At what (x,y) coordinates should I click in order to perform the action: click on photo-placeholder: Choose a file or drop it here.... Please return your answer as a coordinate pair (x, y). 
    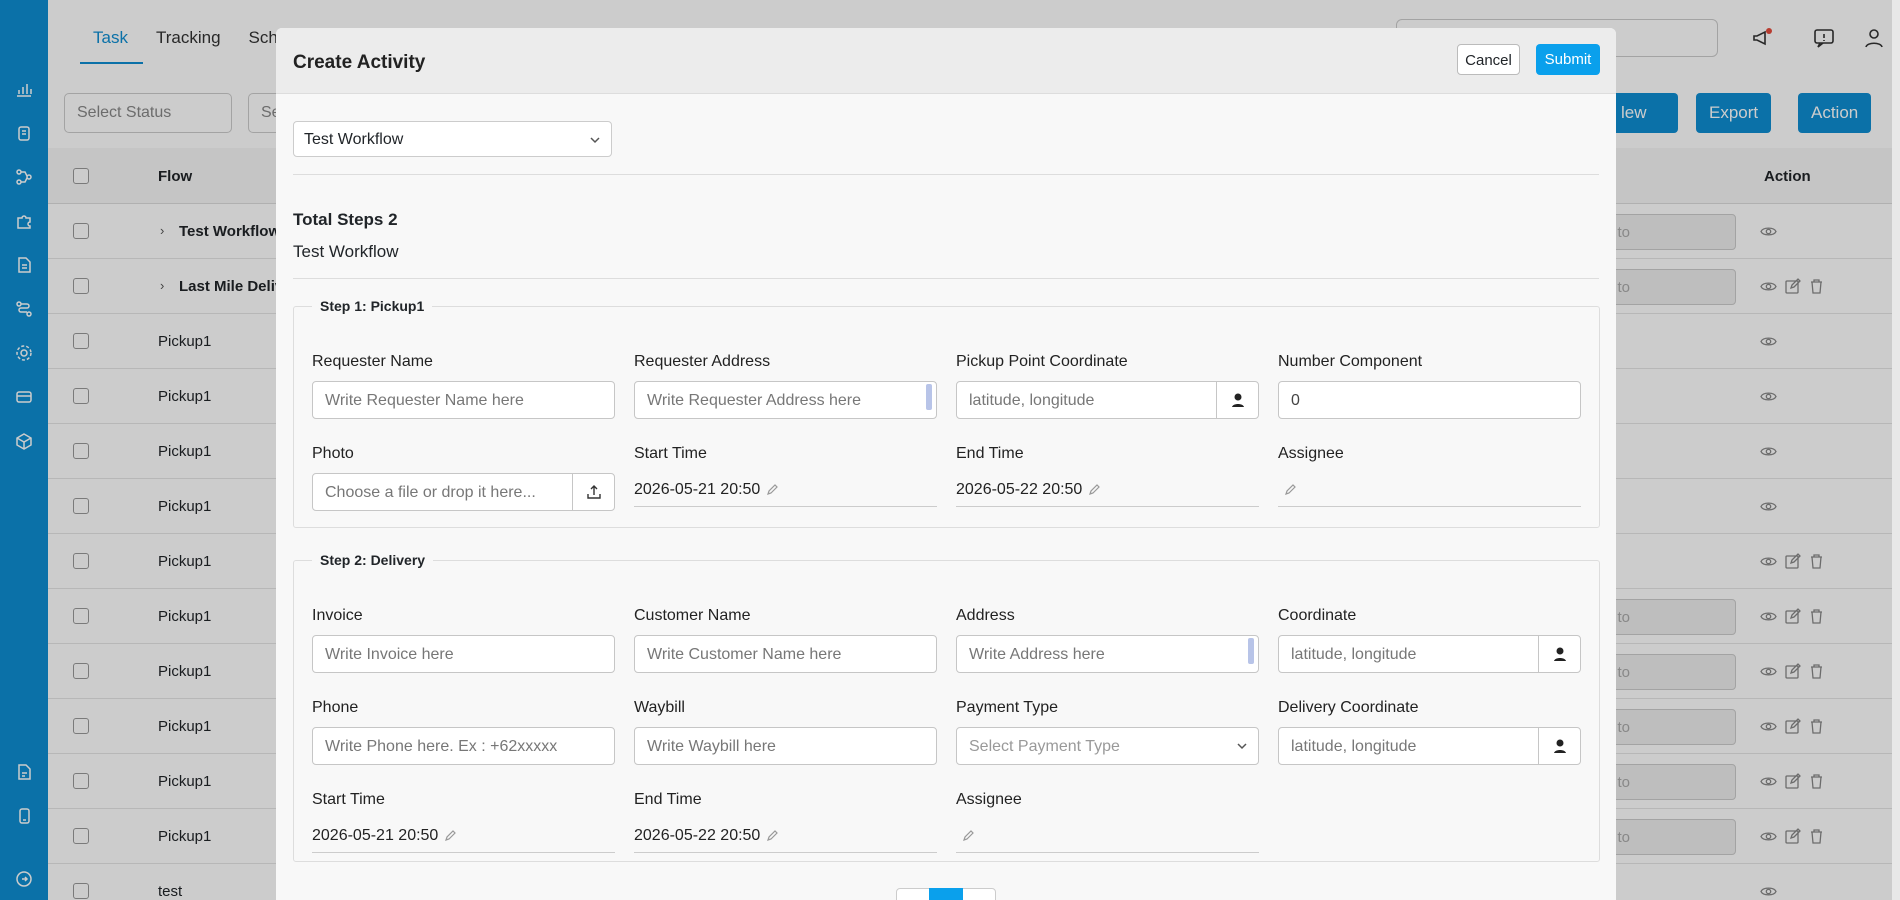
    Looking at the image, I should click on (430, 492).